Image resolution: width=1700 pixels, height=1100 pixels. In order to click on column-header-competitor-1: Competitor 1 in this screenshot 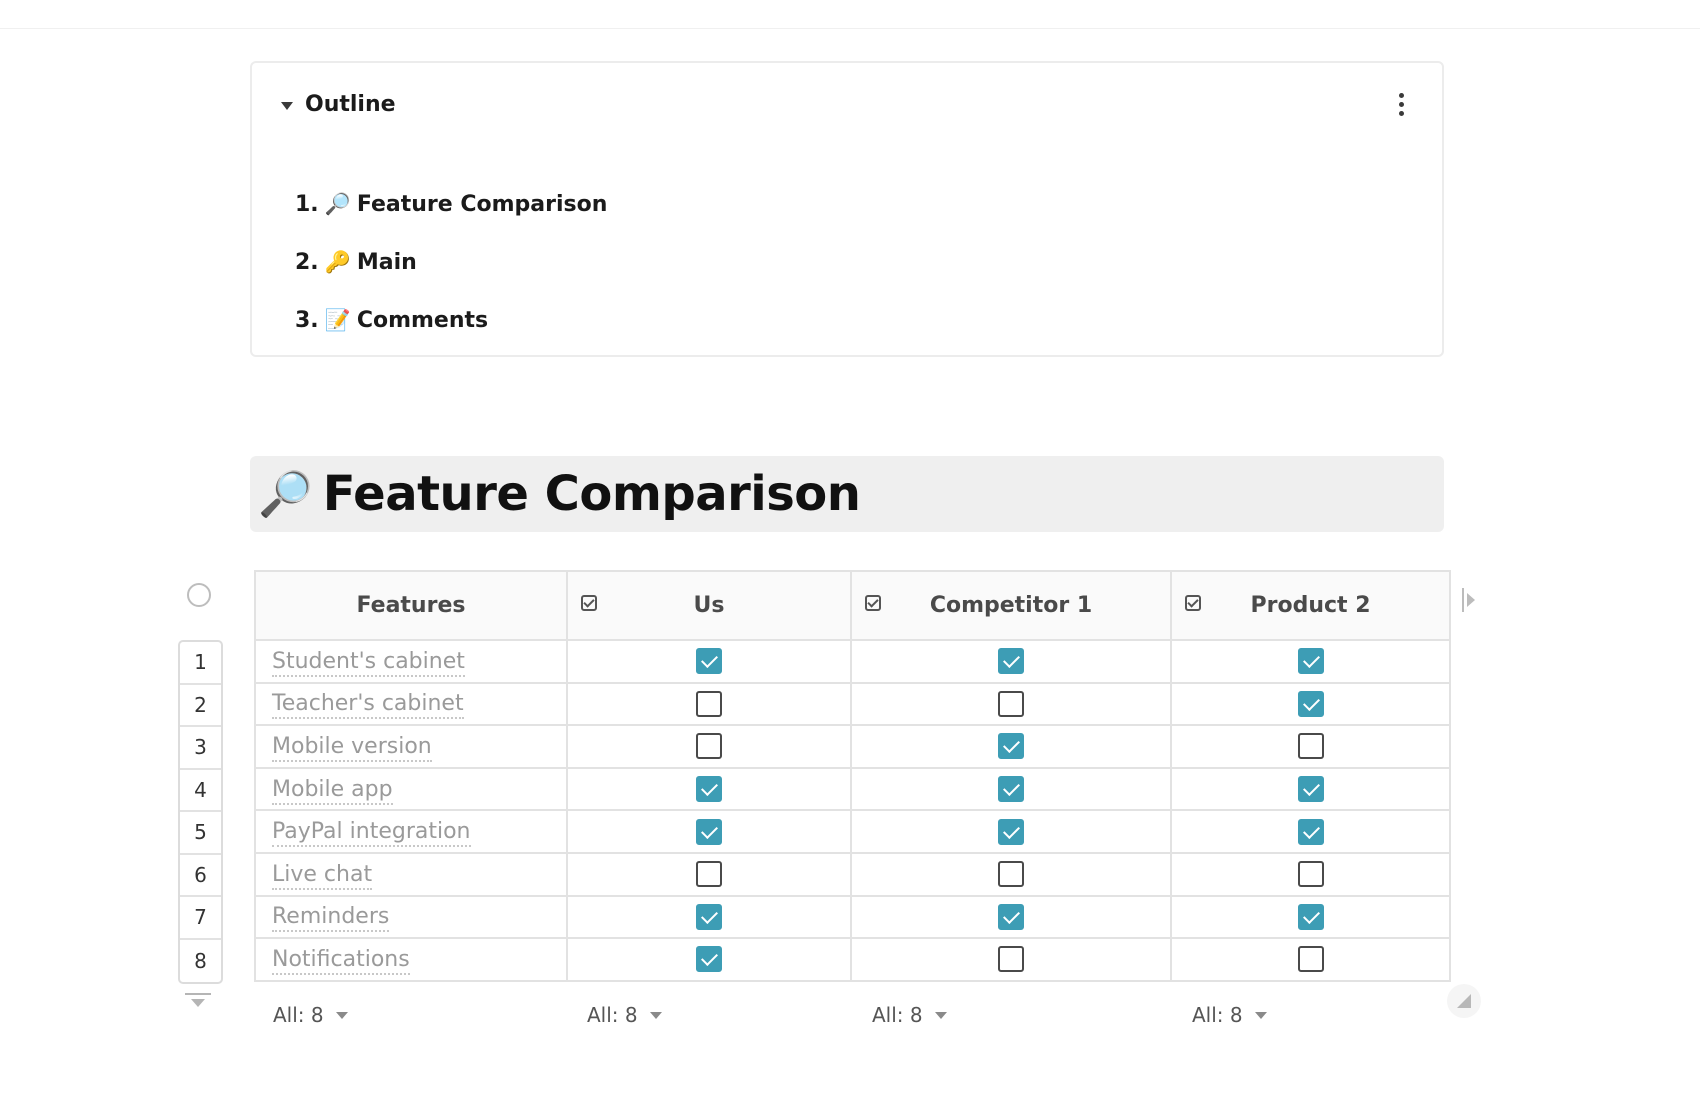, I will do `click(1011, 605)`.